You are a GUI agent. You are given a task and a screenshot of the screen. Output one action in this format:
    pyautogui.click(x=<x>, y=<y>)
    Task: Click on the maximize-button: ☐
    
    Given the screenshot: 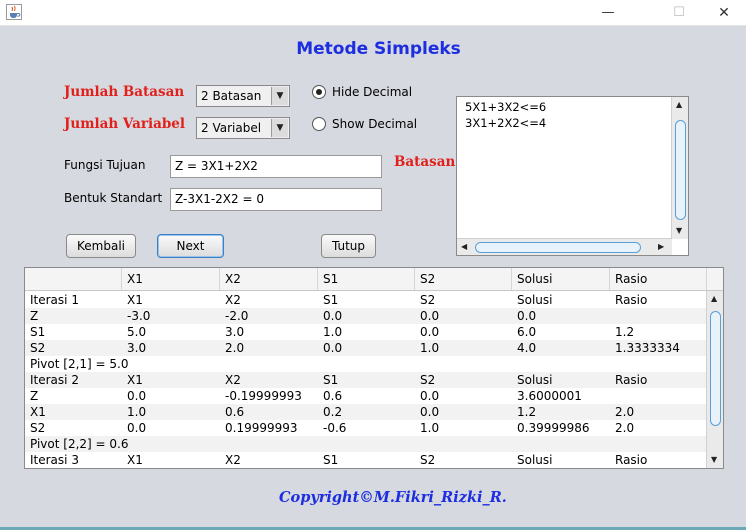 What is the action you would take?
    pyautogui.click(x=679, y=13)
    